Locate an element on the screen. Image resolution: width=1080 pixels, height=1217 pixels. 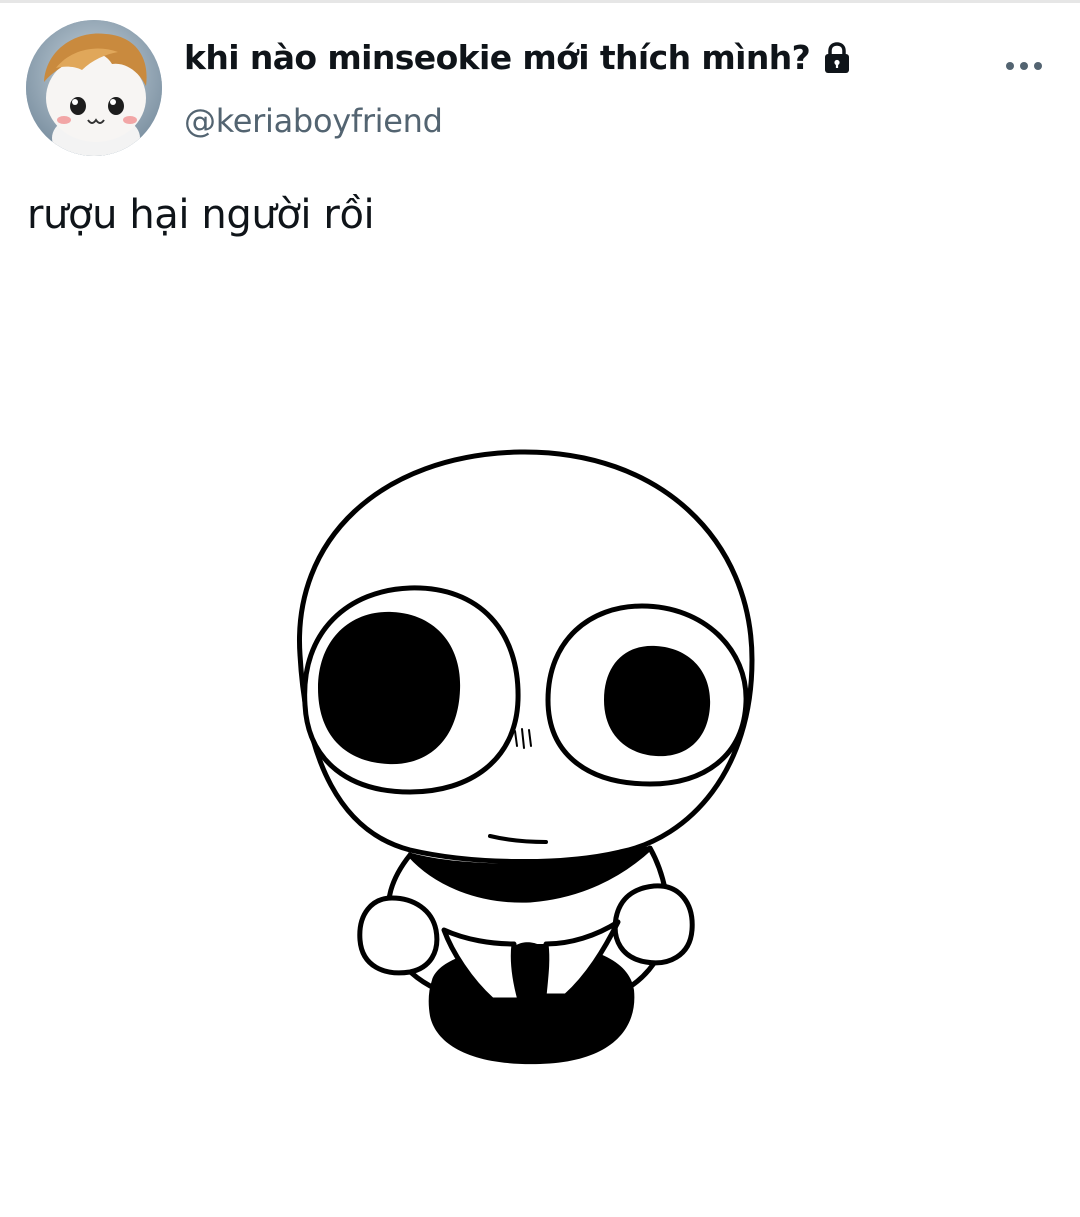
tweet-text: rượu hại người rồi is located at coordinates (201, 215).